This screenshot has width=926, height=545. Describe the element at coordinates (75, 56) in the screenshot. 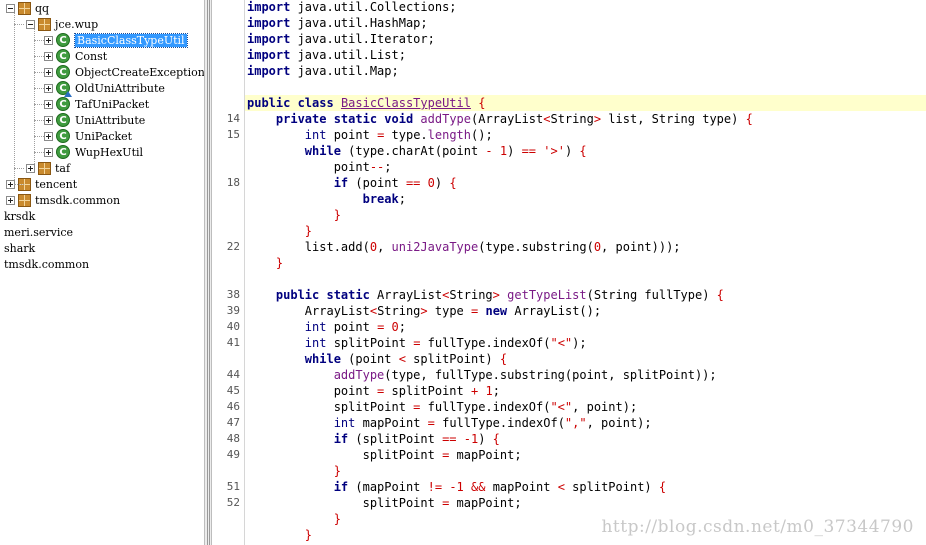

I see `tree-item: C Const` at that location.